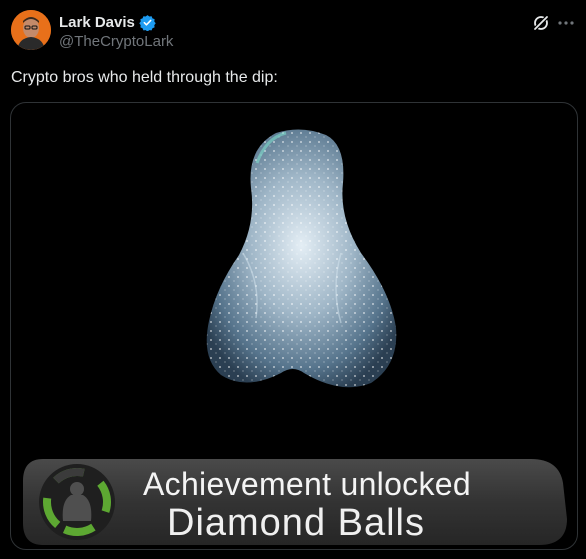  I want to click on avatar, so click(31, 30).